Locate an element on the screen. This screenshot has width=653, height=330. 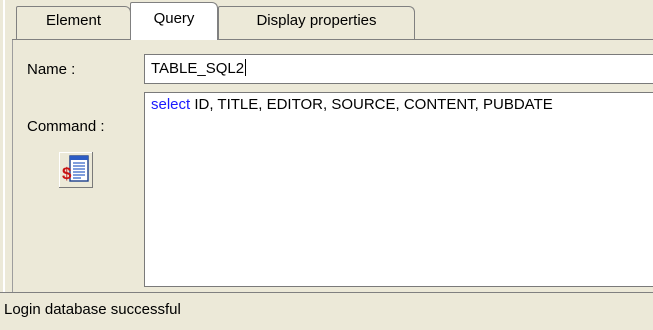
left-bevel is located at coordinates (6, 146).